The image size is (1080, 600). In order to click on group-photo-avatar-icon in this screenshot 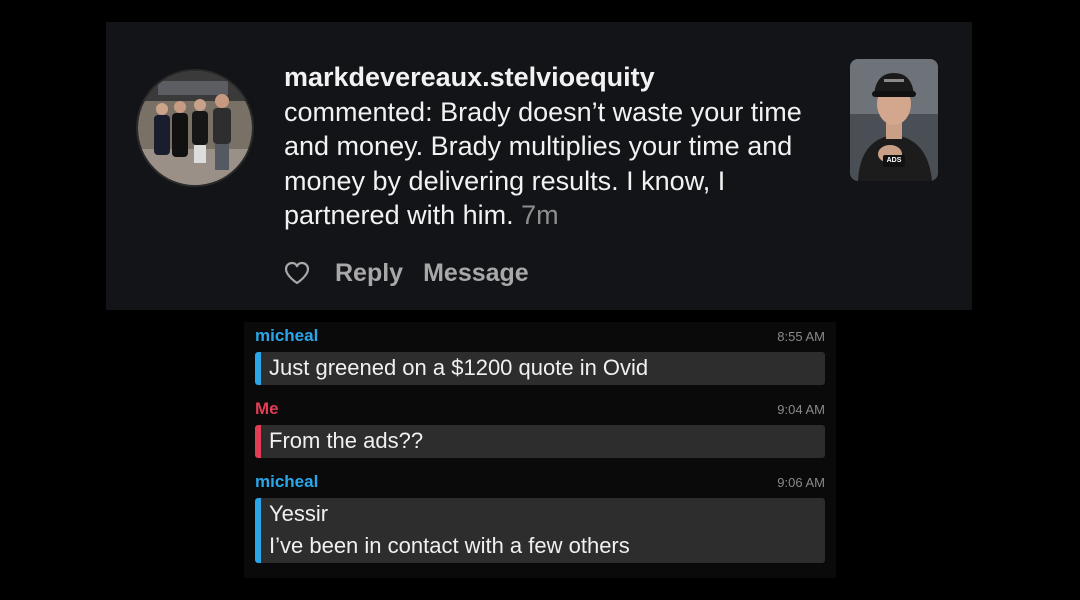, I will do `click(195, 128)`.